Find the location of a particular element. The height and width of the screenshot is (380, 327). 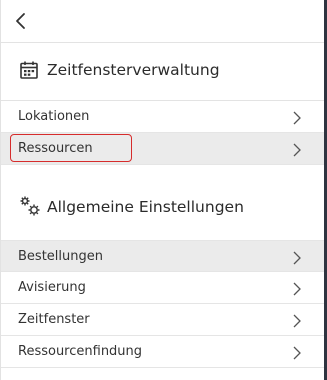

list-item-ressourcenfindung: Ressourcenfindung is located at coordinates (162, 352).